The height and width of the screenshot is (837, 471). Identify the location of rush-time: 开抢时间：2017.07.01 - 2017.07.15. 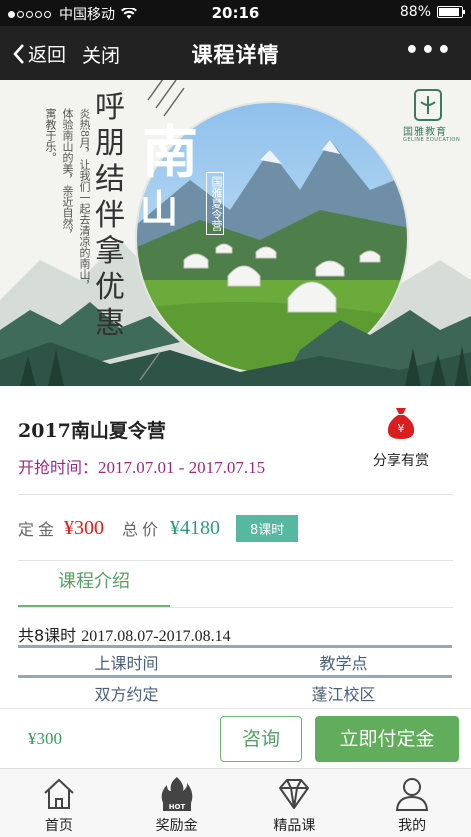
(141, 466).